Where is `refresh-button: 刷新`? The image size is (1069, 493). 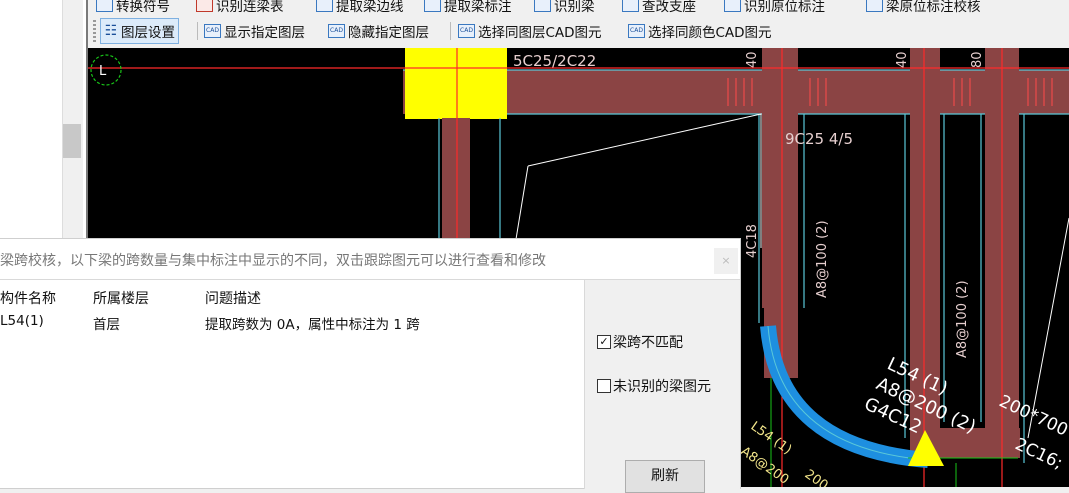 refresh-button: 刷新 is located at coordinates (665, 476).